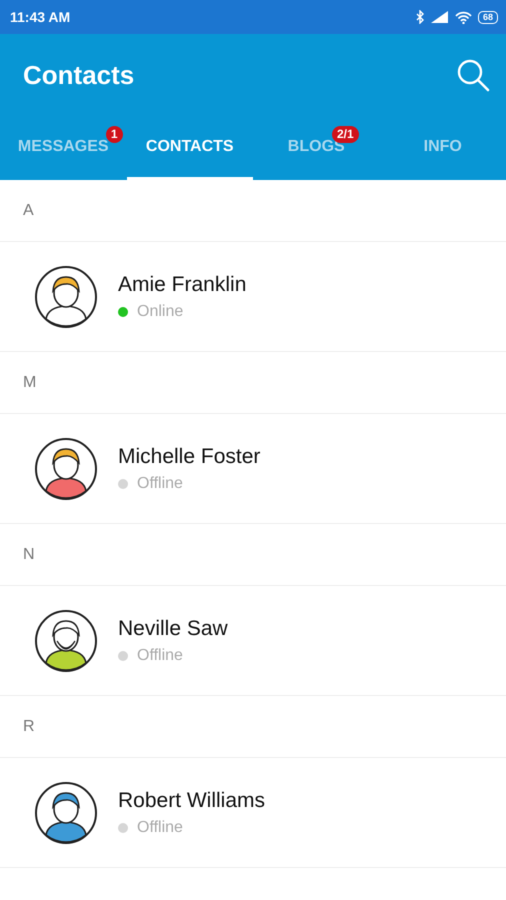 The image size is (506, 900). I want to click on status-text: Online, so click(160, 311).